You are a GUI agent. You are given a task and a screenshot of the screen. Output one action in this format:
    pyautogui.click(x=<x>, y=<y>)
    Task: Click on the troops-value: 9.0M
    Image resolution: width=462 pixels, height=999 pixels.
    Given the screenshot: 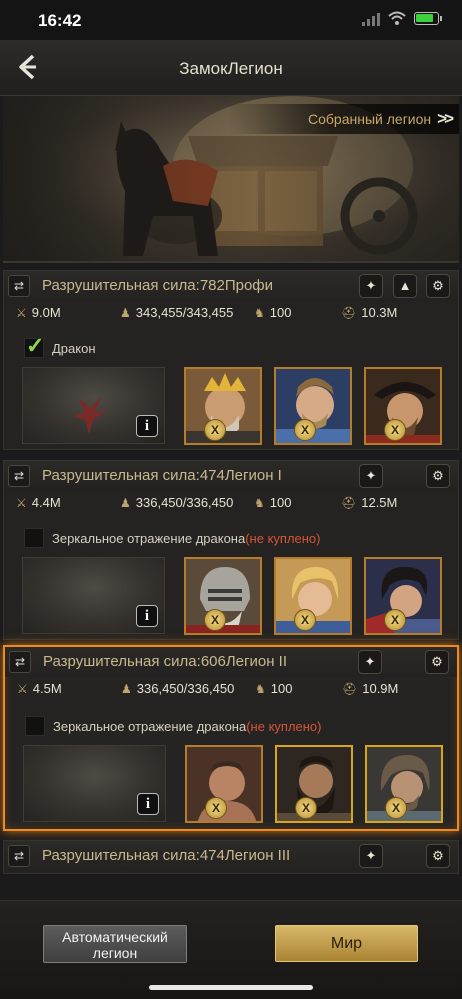 What is the action you would take?
    pyautogui.click(x=46, y=312)
    